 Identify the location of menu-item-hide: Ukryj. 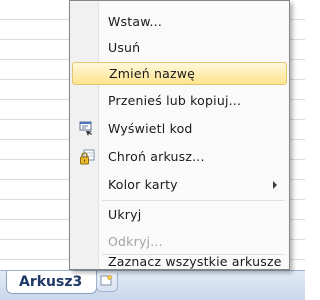
(179, 214).